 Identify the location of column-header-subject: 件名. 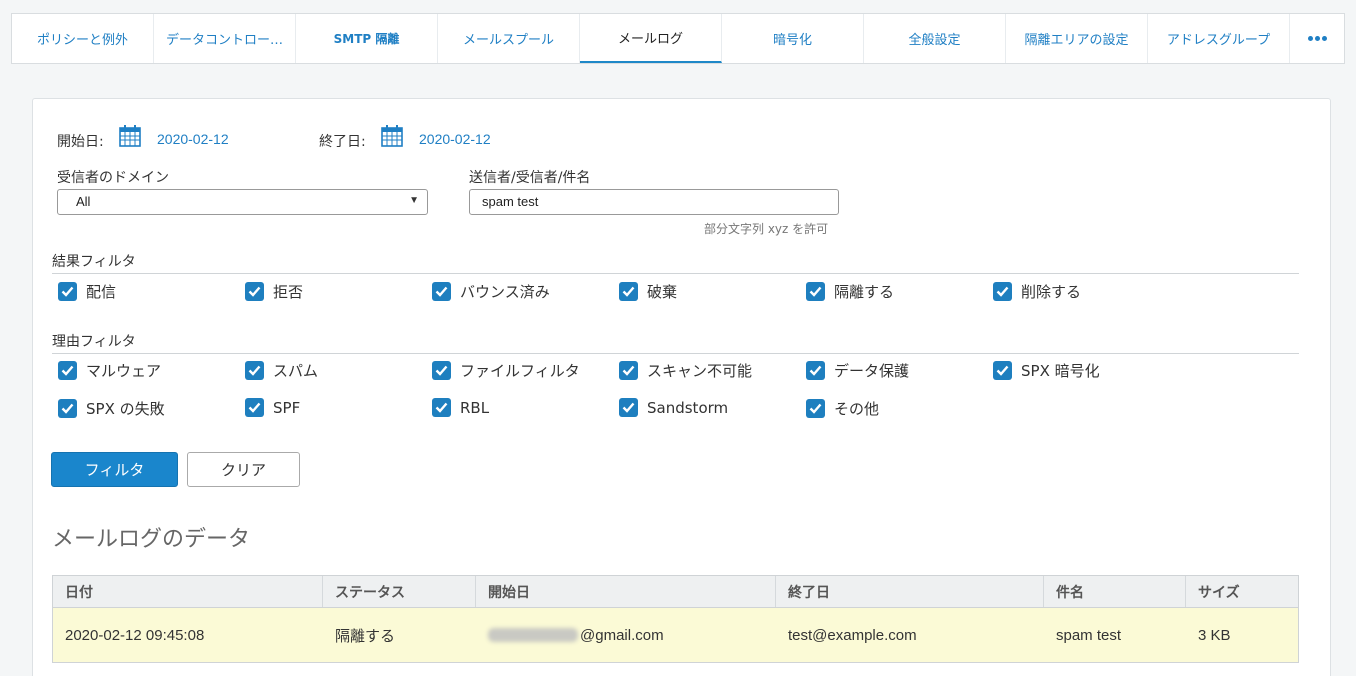
(1115, 591).